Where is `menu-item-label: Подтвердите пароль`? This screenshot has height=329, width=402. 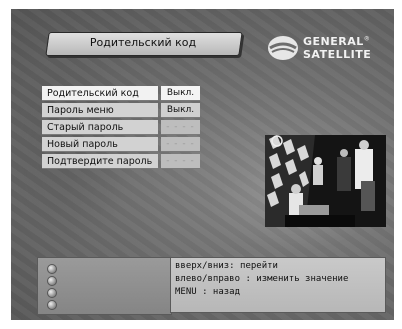
menu-item-label: Подтвердите пароль is located at coordinates (100, 161).